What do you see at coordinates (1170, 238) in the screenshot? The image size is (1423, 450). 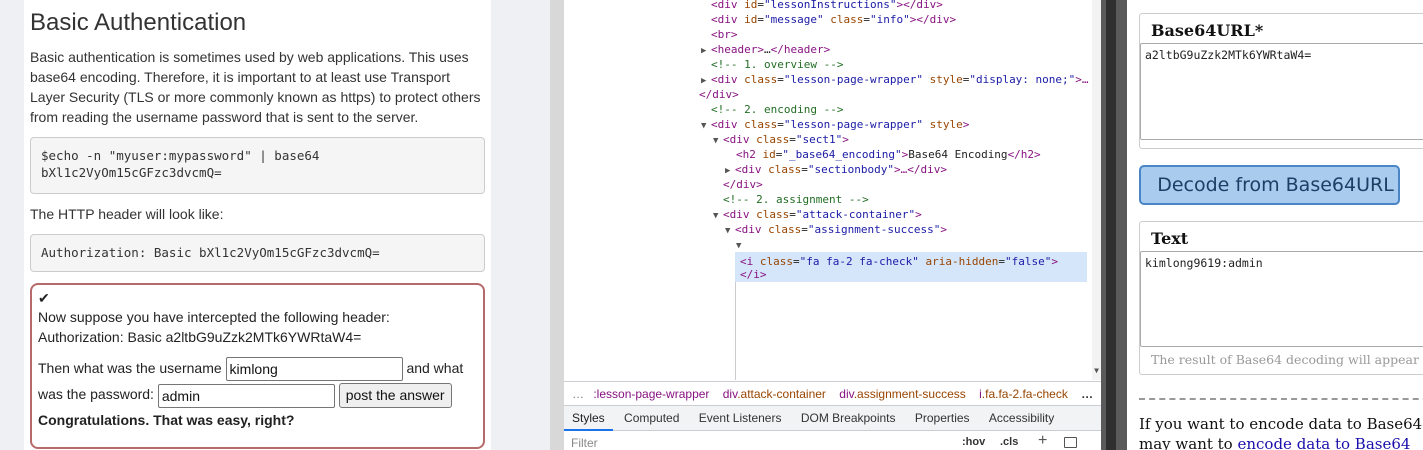 I see `output-label: Text` at bounding box center [1170, 238].